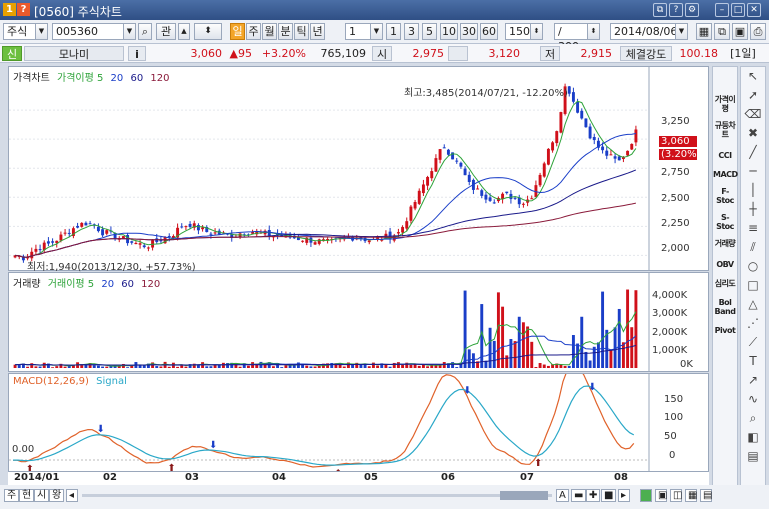 This screenshot has height=509, width=769. I want to click on scrollbar-thumb, so click(524, 495).